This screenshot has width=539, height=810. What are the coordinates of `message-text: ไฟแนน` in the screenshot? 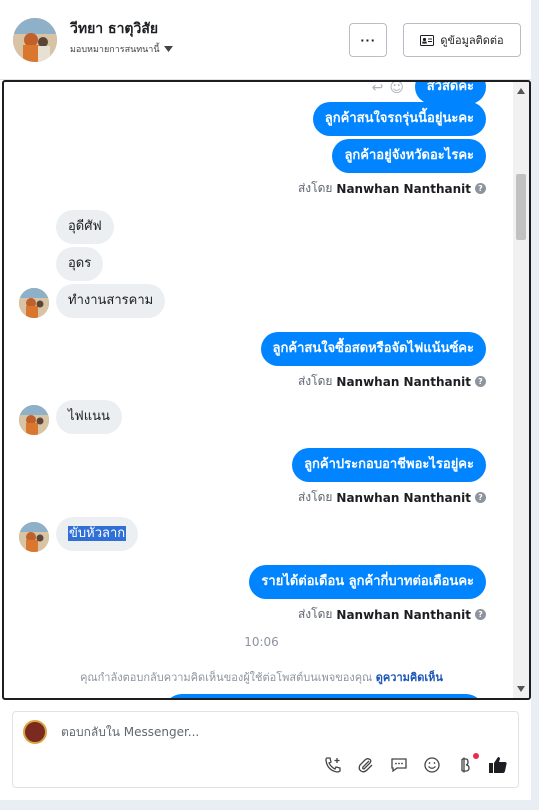 It's located at (89, 416).